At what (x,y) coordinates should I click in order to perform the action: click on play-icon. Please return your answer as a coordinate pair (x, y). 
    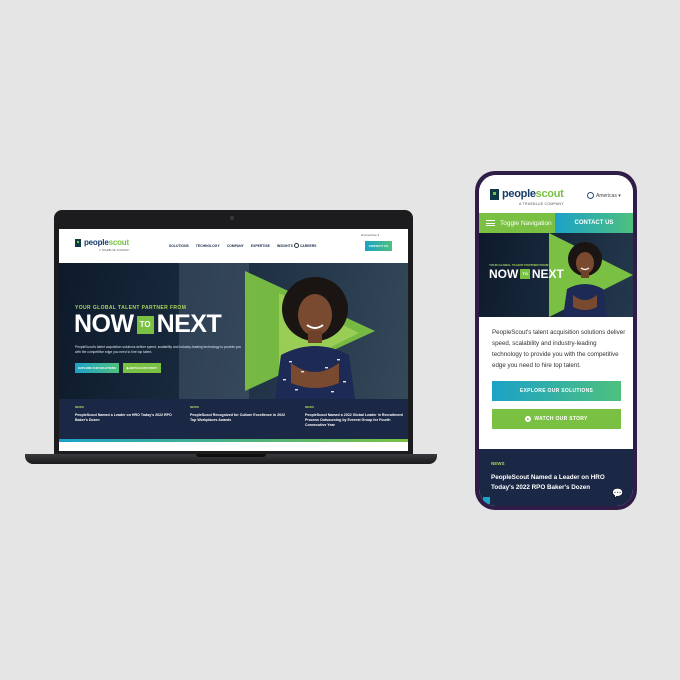
    Looking at the image, I should click on (528, 419).